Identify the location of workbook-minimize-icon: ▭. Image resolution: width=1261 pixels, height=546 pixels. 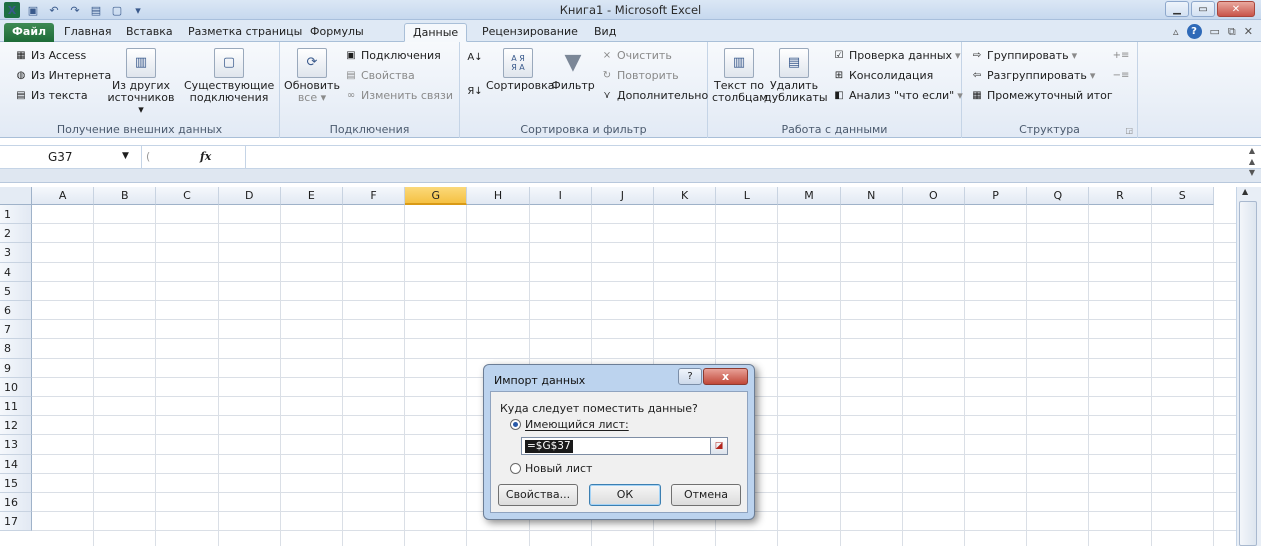
(1215, 31).